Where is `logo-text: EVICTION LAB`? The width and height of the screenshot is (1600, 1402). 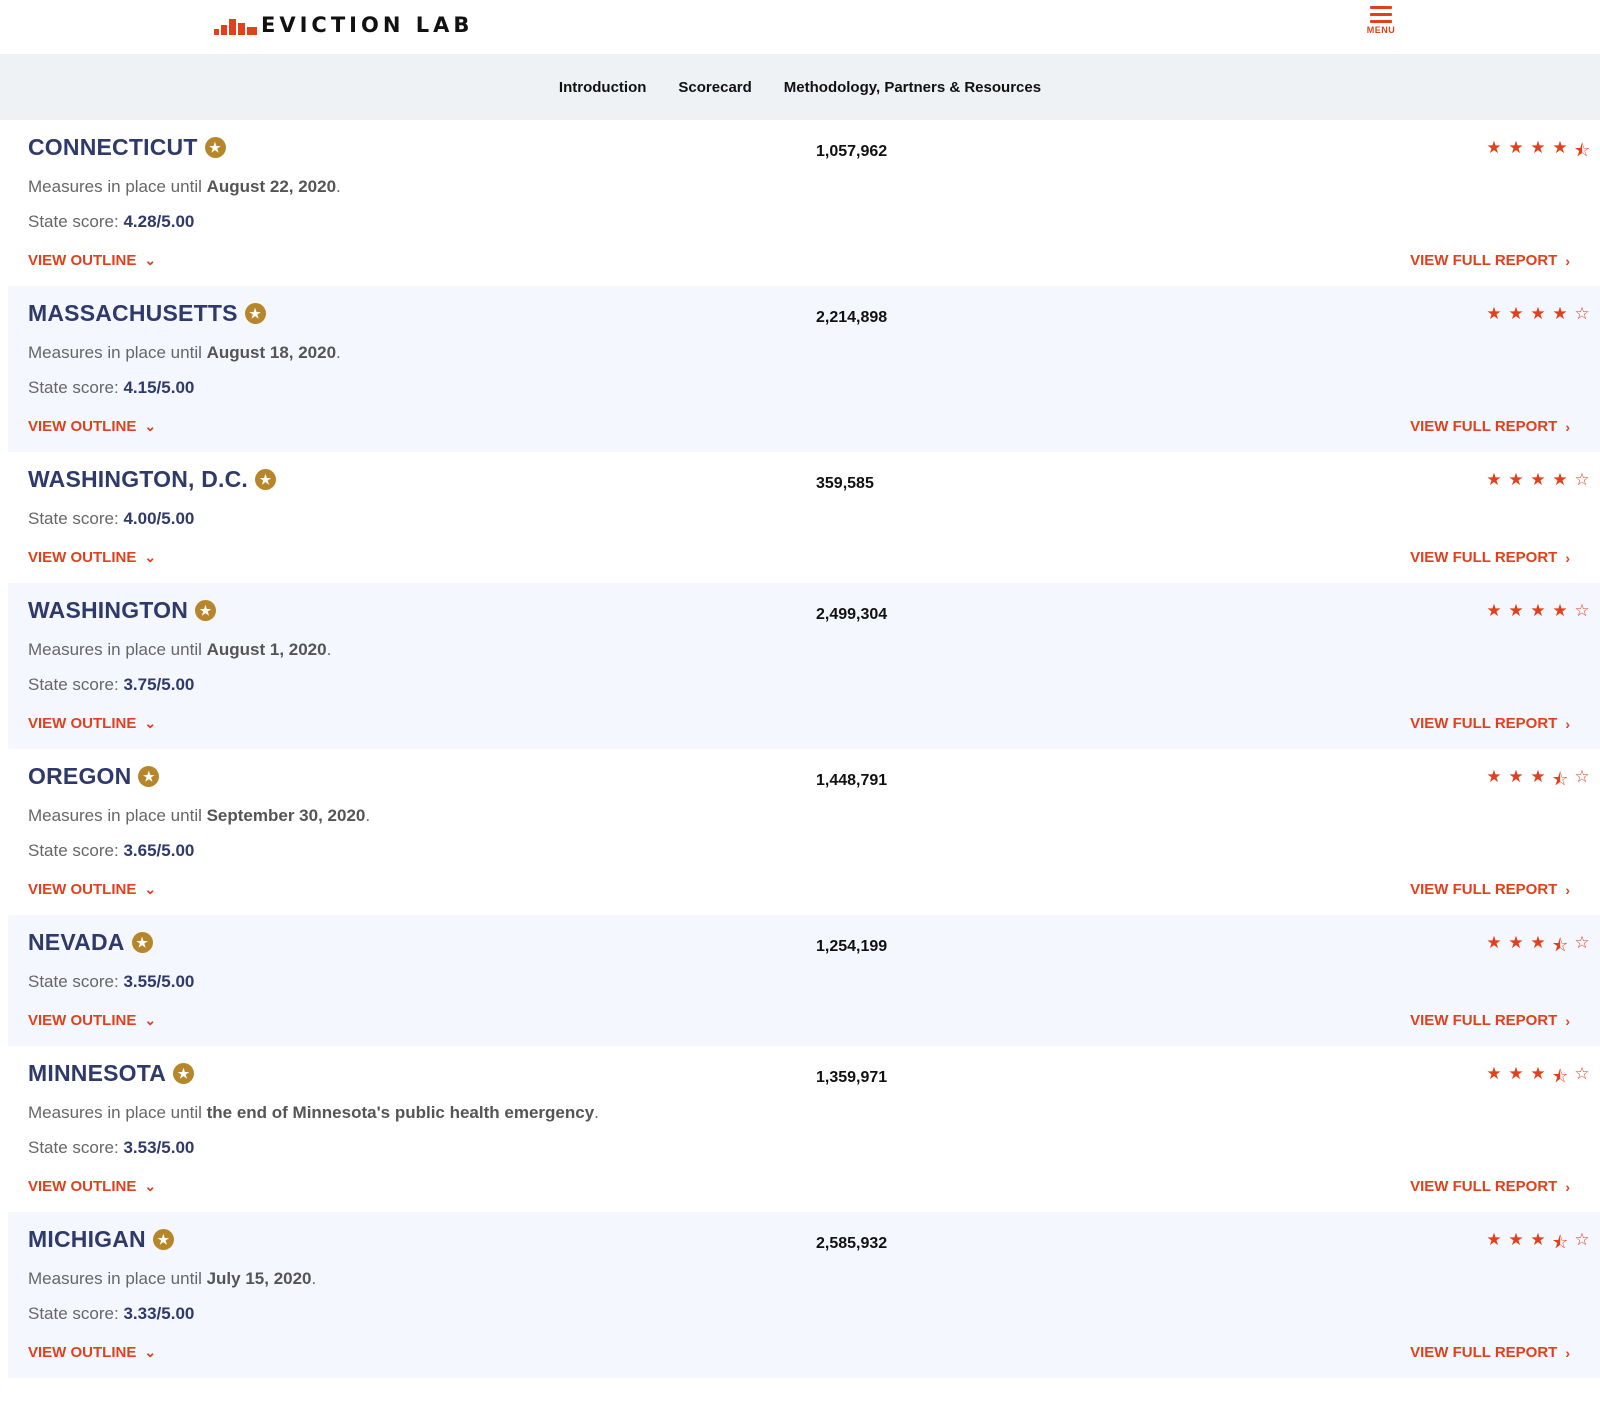 logo-text: EVICTION LAB is located at coordinates (367, 25).